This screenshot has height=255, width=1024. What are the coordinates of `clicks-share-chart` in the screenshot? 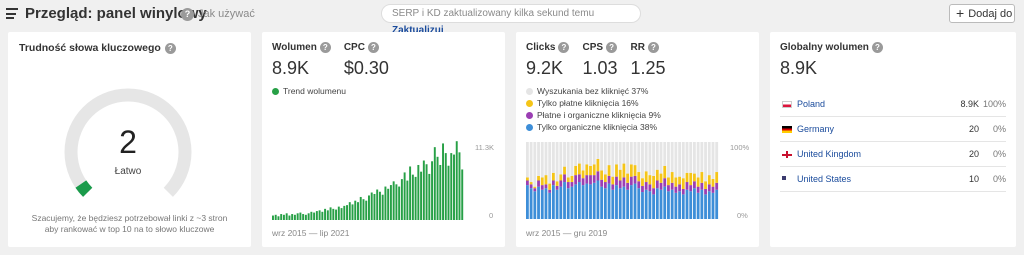 It's located at (622, 180).